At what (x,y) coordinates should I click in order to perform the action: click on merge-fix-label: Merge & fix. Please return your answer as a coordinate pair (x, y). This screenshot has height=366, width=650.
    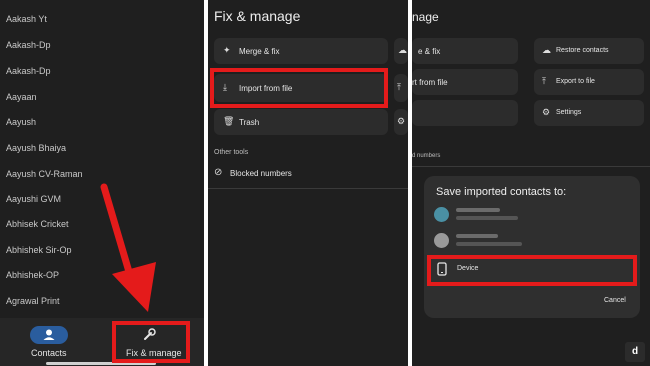
    Looking at the image, I should click on (259, 51).